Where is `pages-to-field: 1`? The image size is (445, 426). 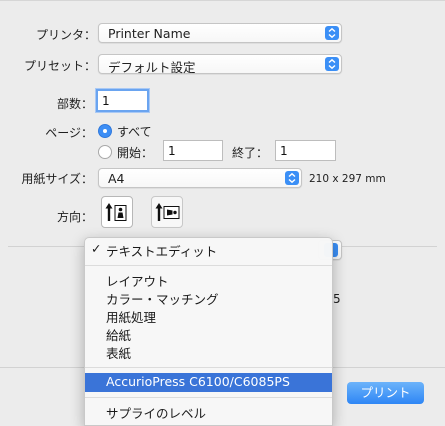
pages-to-field: 1 is located at coordinates (305, 150).